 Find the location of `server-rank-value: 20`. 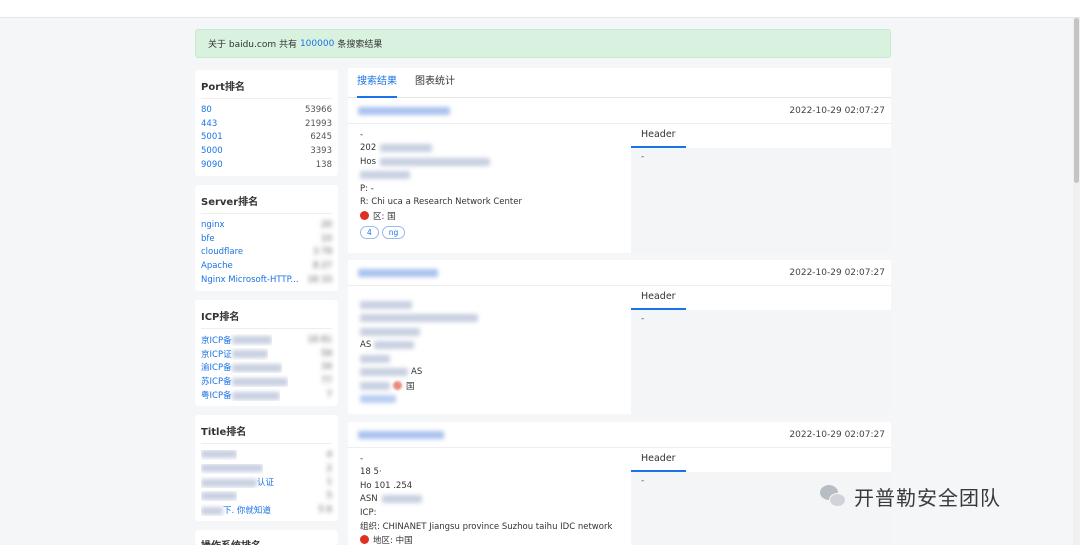

server-rank-value: 20 is located at coordinates (326, 224).